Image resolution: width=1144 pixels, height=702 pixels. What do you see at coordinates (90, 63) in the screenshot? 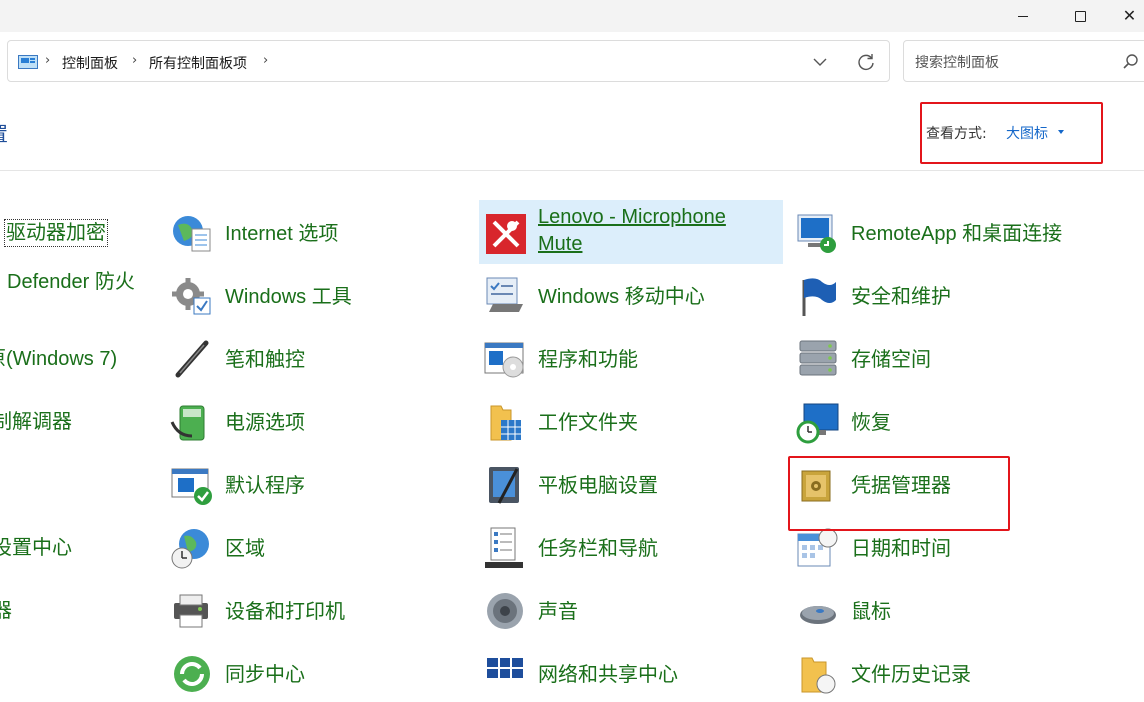
I see `breadcrumb-control-panel: 控制面板` at bounding box center [90, 63].